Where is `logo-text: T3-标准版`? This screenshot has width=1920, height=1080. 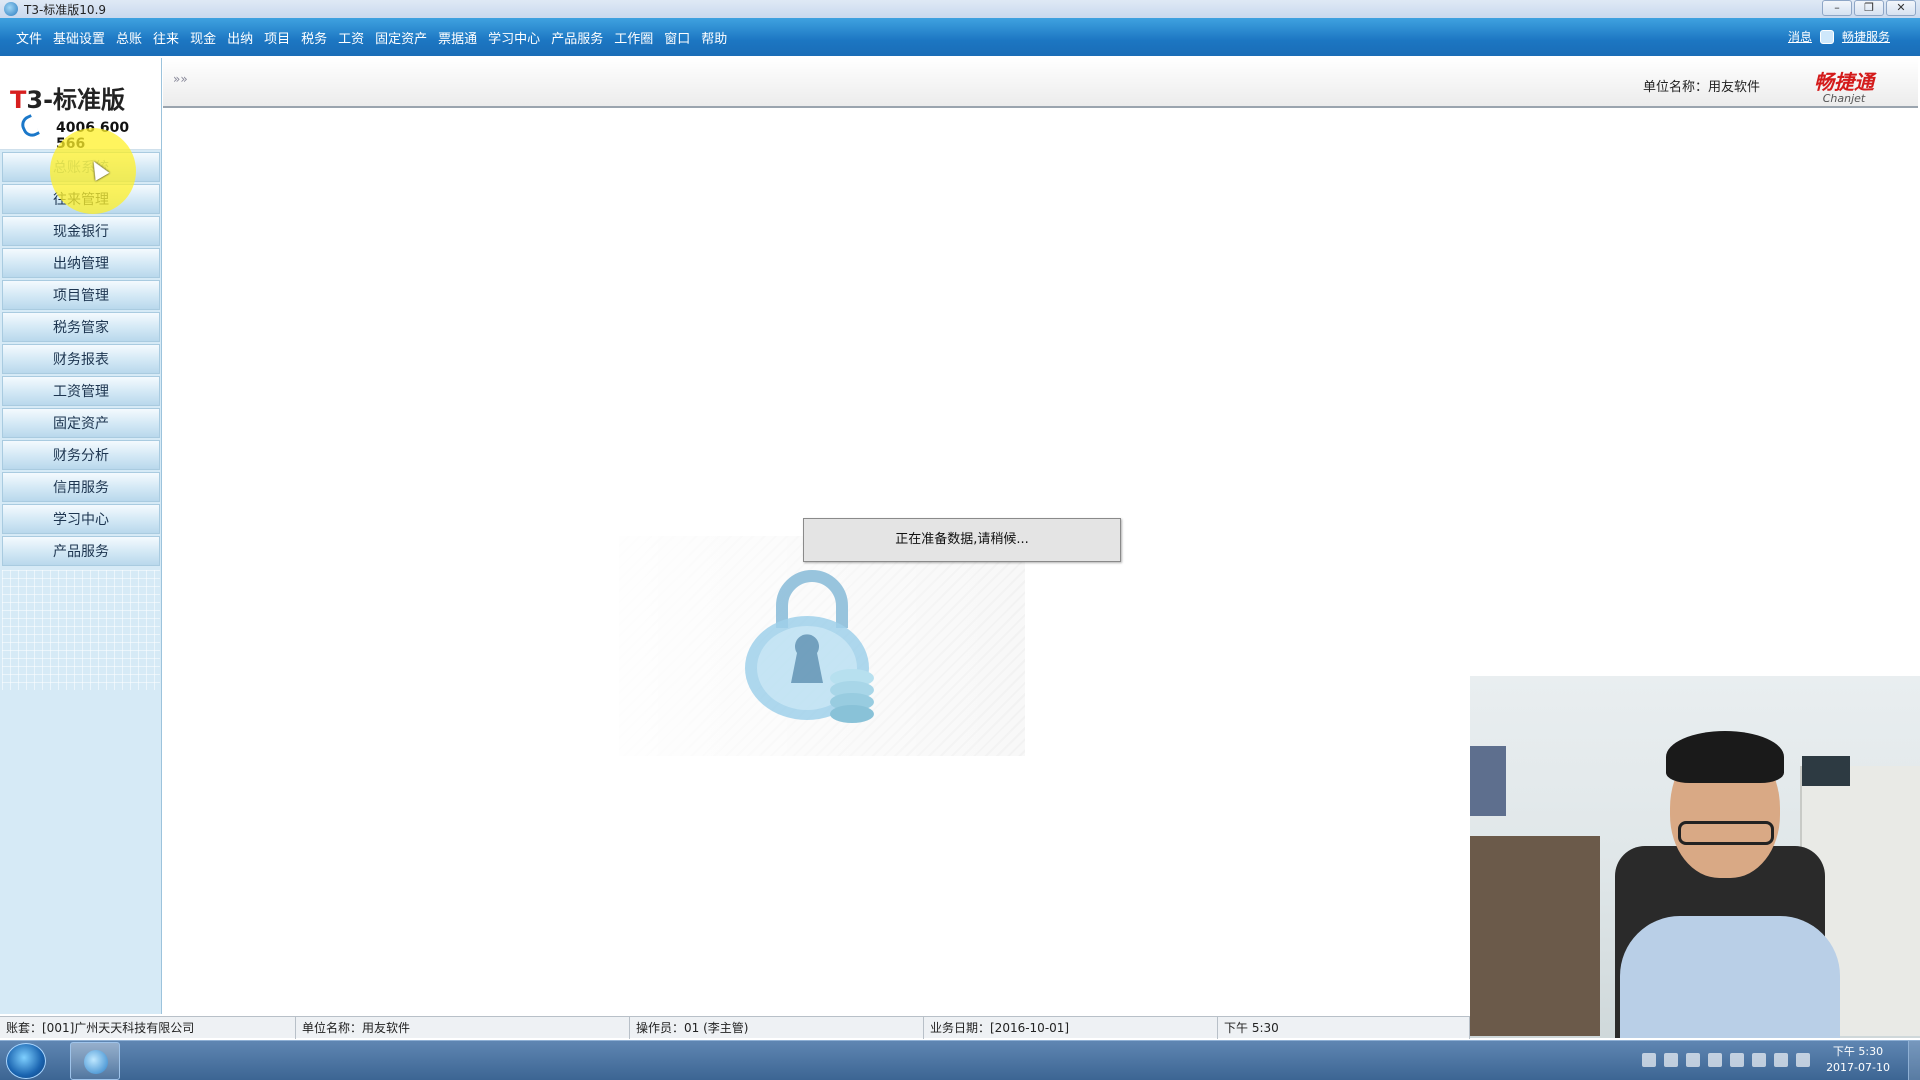 logo-text: T3-标准版 is located at coordinates (68, 100).